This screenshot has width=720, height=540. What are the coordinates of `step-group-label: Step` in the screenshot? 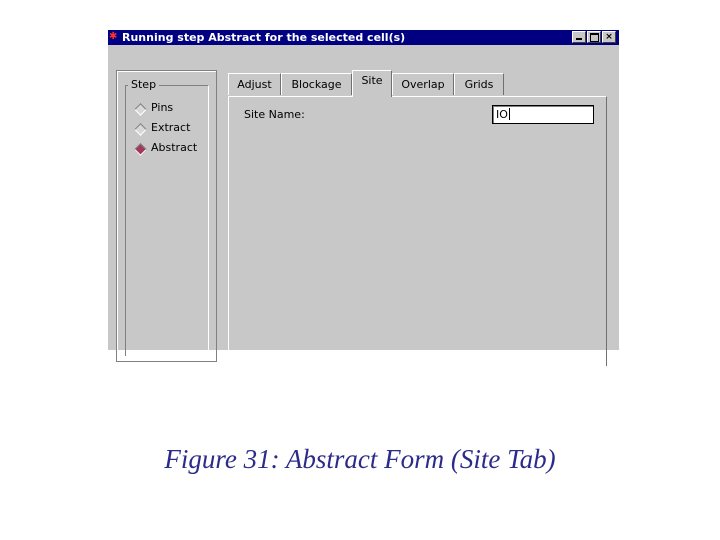 It's located at (144, 85).